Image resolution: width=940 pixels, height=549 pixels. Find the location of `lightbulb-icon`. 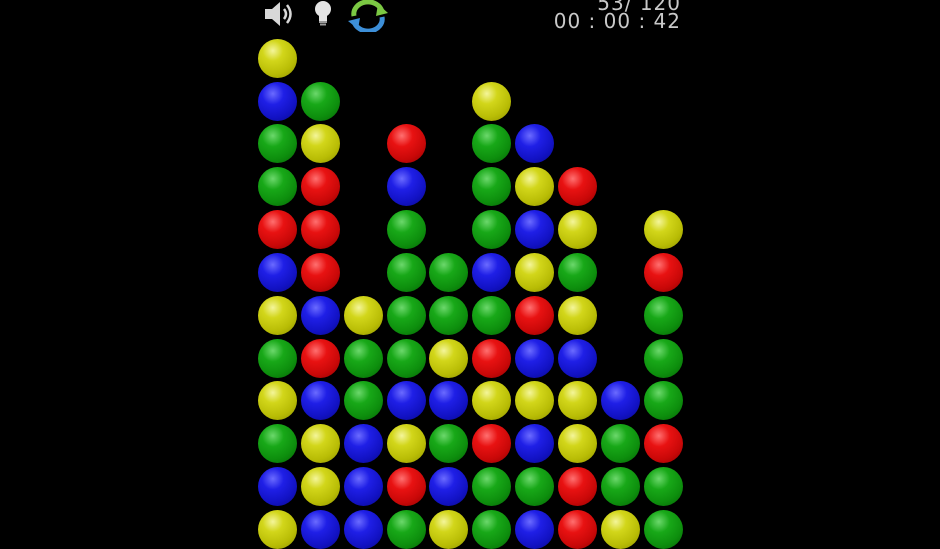

lightbulb-icon is located at coordinates (326, 15).